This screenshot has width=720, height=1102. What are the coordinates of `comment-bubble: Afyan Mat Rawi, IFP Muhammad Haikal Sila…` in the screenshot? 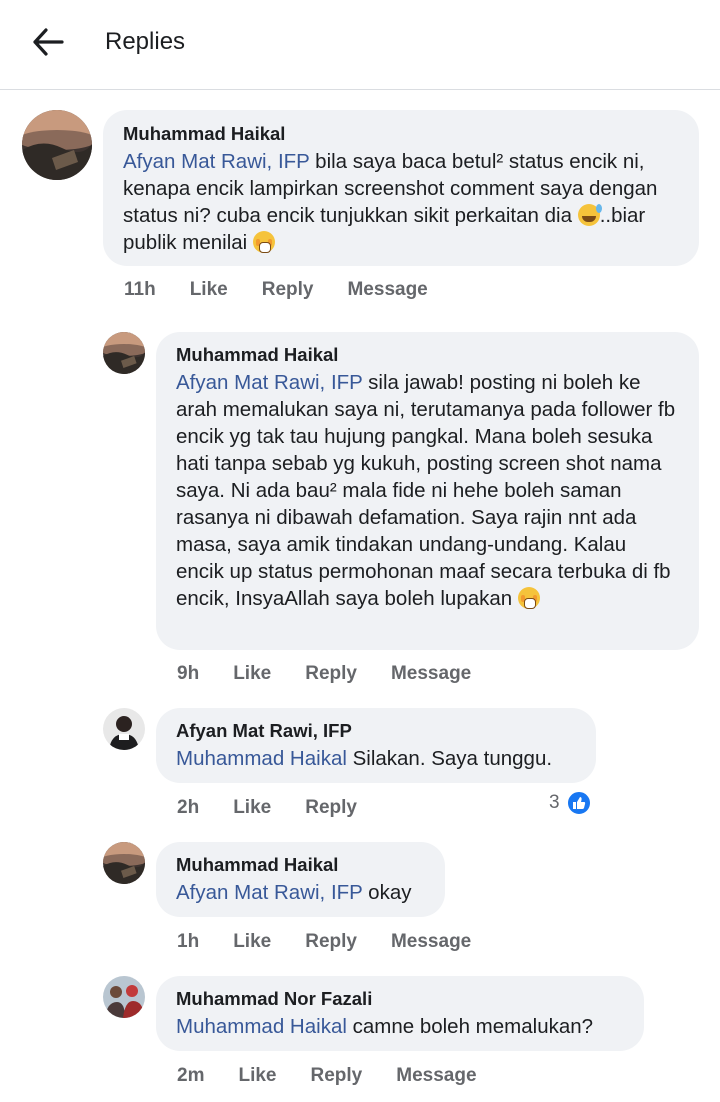 It's located at (376, 745).